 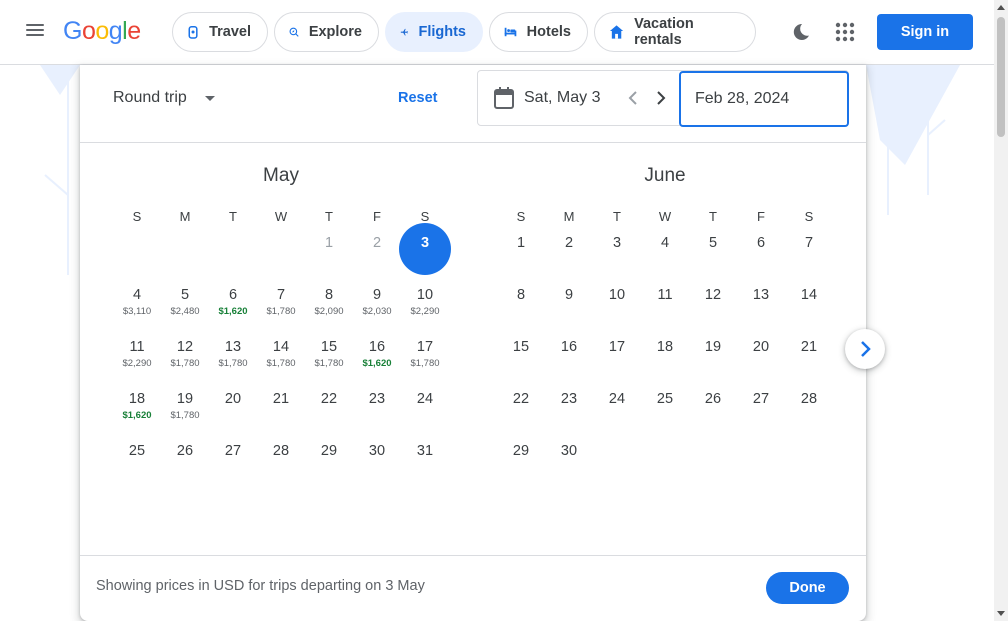 I want to click on day-number: 18, so click(x=137, y=399).